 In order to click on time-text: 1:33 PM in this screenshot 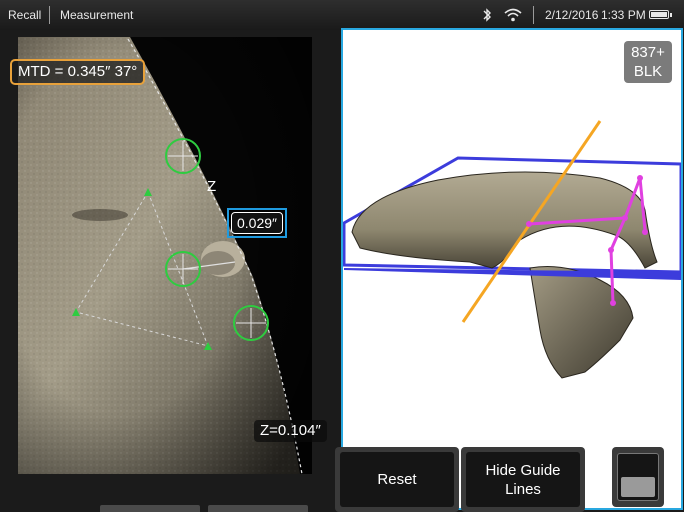, I will do `click(623, 15)`.